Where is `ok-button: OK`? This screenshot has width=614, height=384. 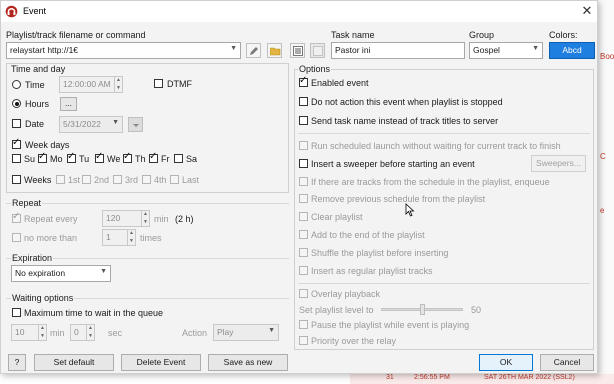 ok-button: OK is located at coordinates (506, 362).